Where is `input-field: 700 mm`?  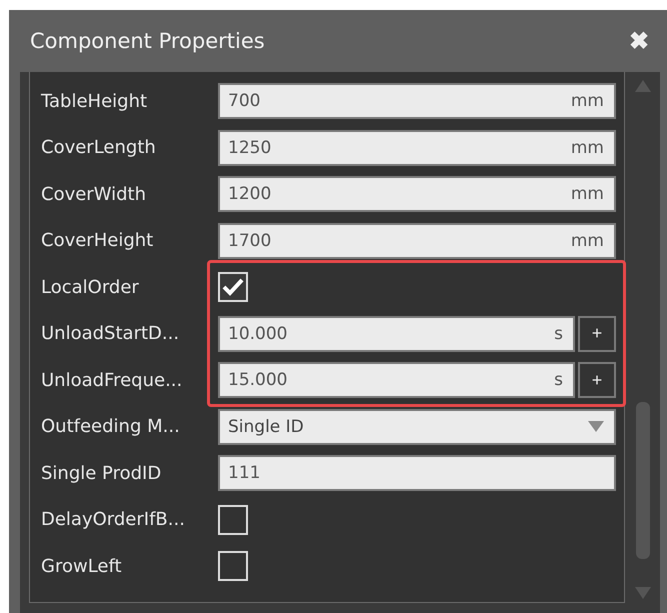
input-field: 700 mm is located at coordinates (417, 101).